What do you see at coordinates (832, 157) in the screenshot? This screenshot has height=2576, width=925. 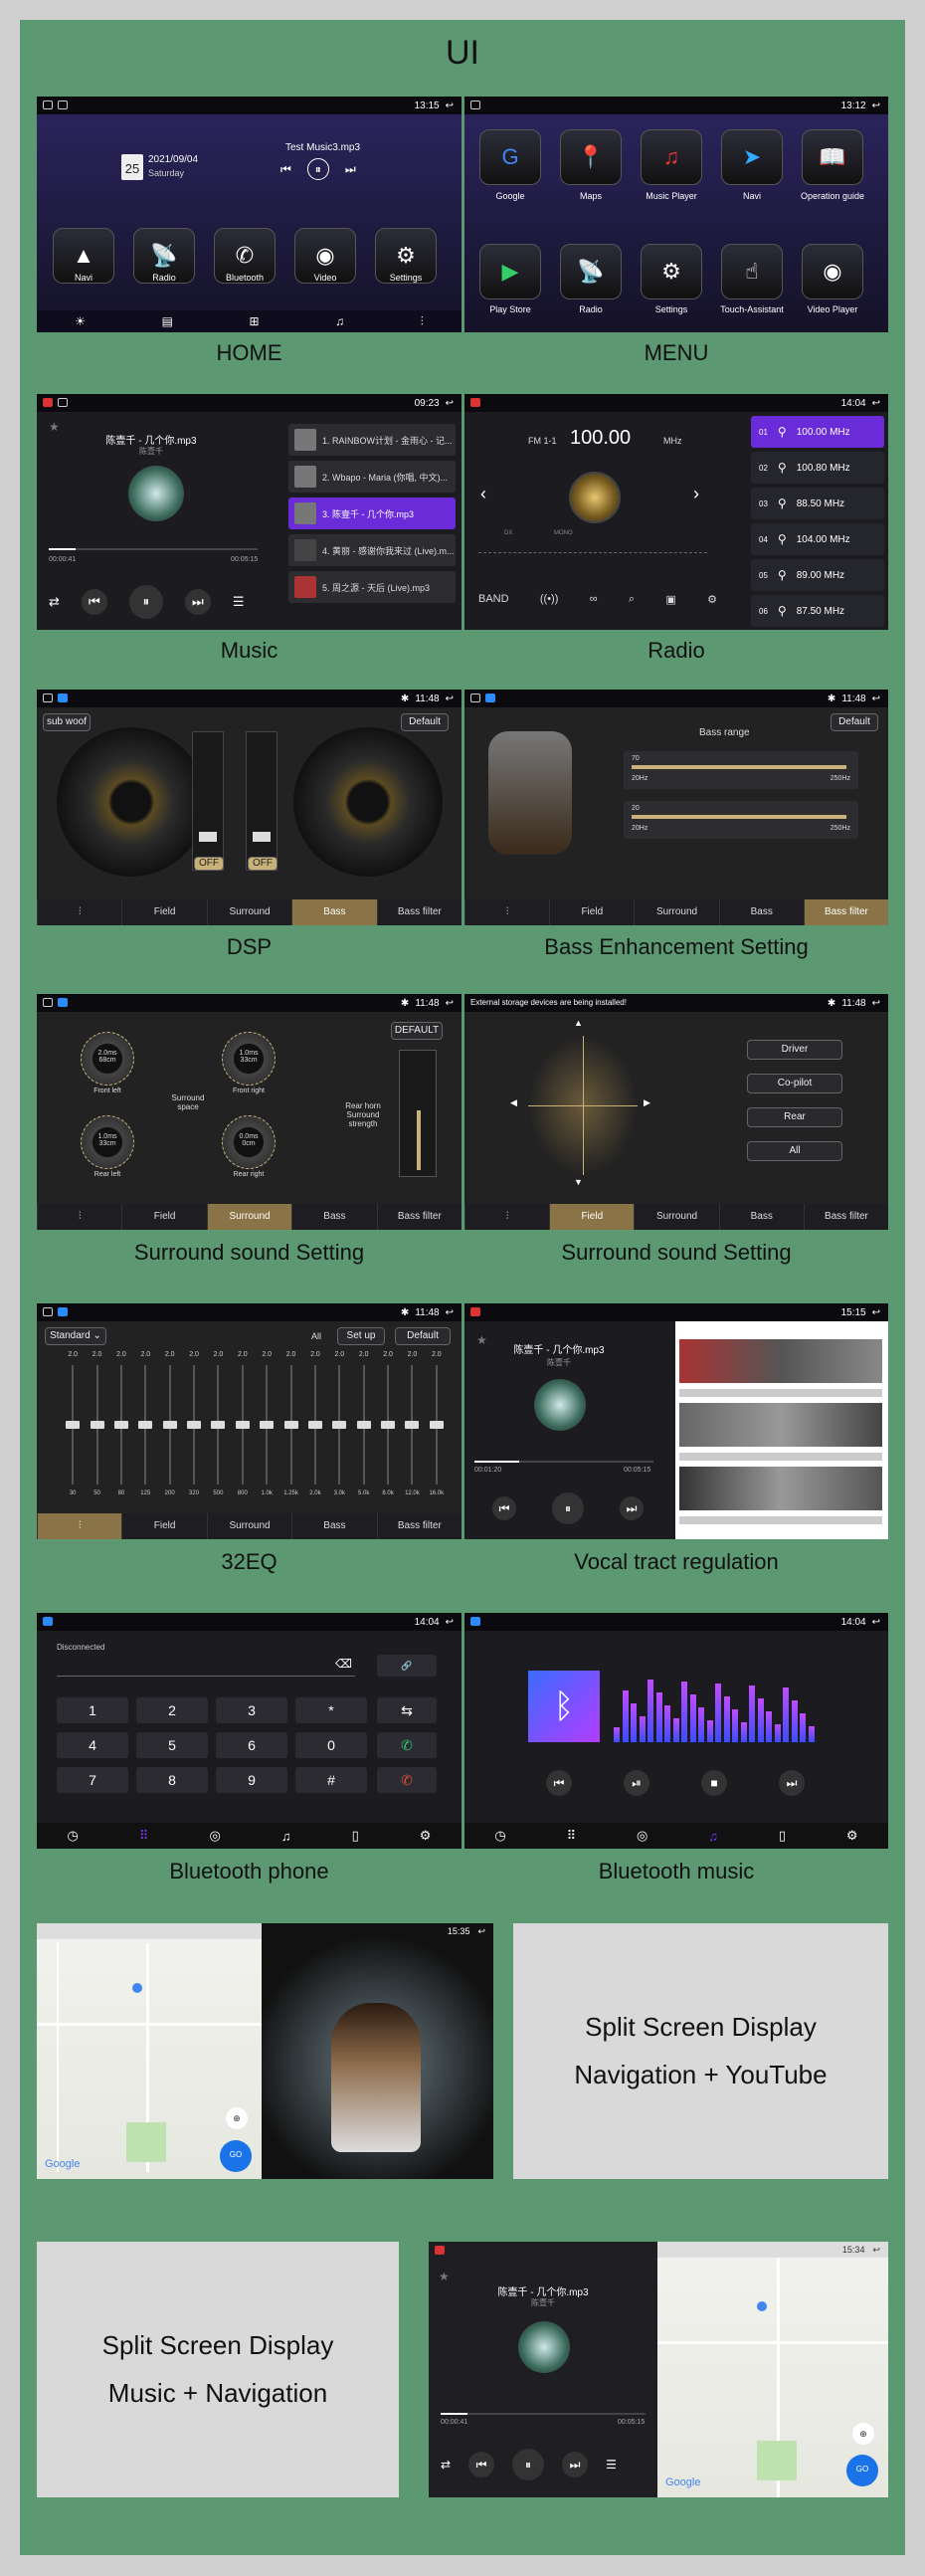 I see `app-operation-guide: 📖` at bounding box center [832, 157].